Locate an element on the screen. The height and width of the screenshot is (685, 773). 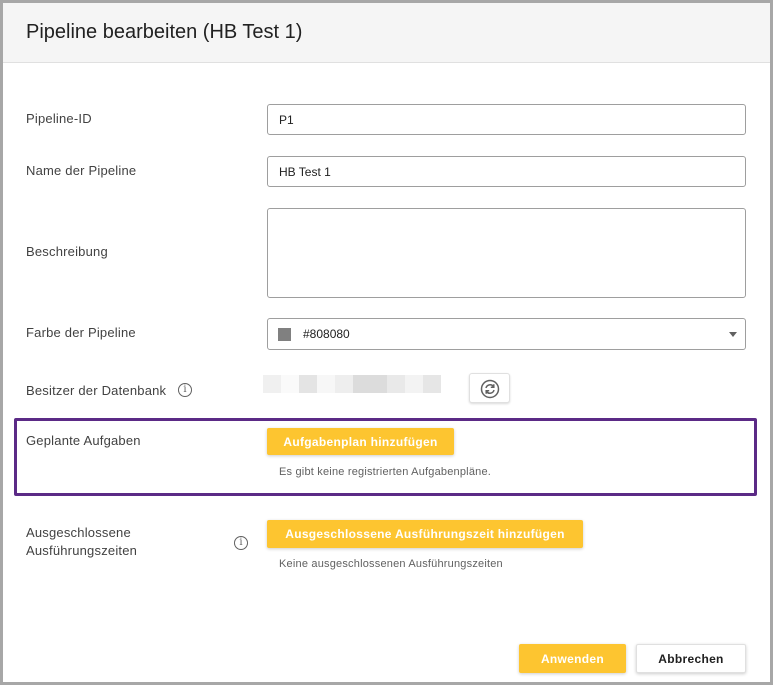
pipeline-name-label: Name der Pipeline is located at coordinates (81, 170).